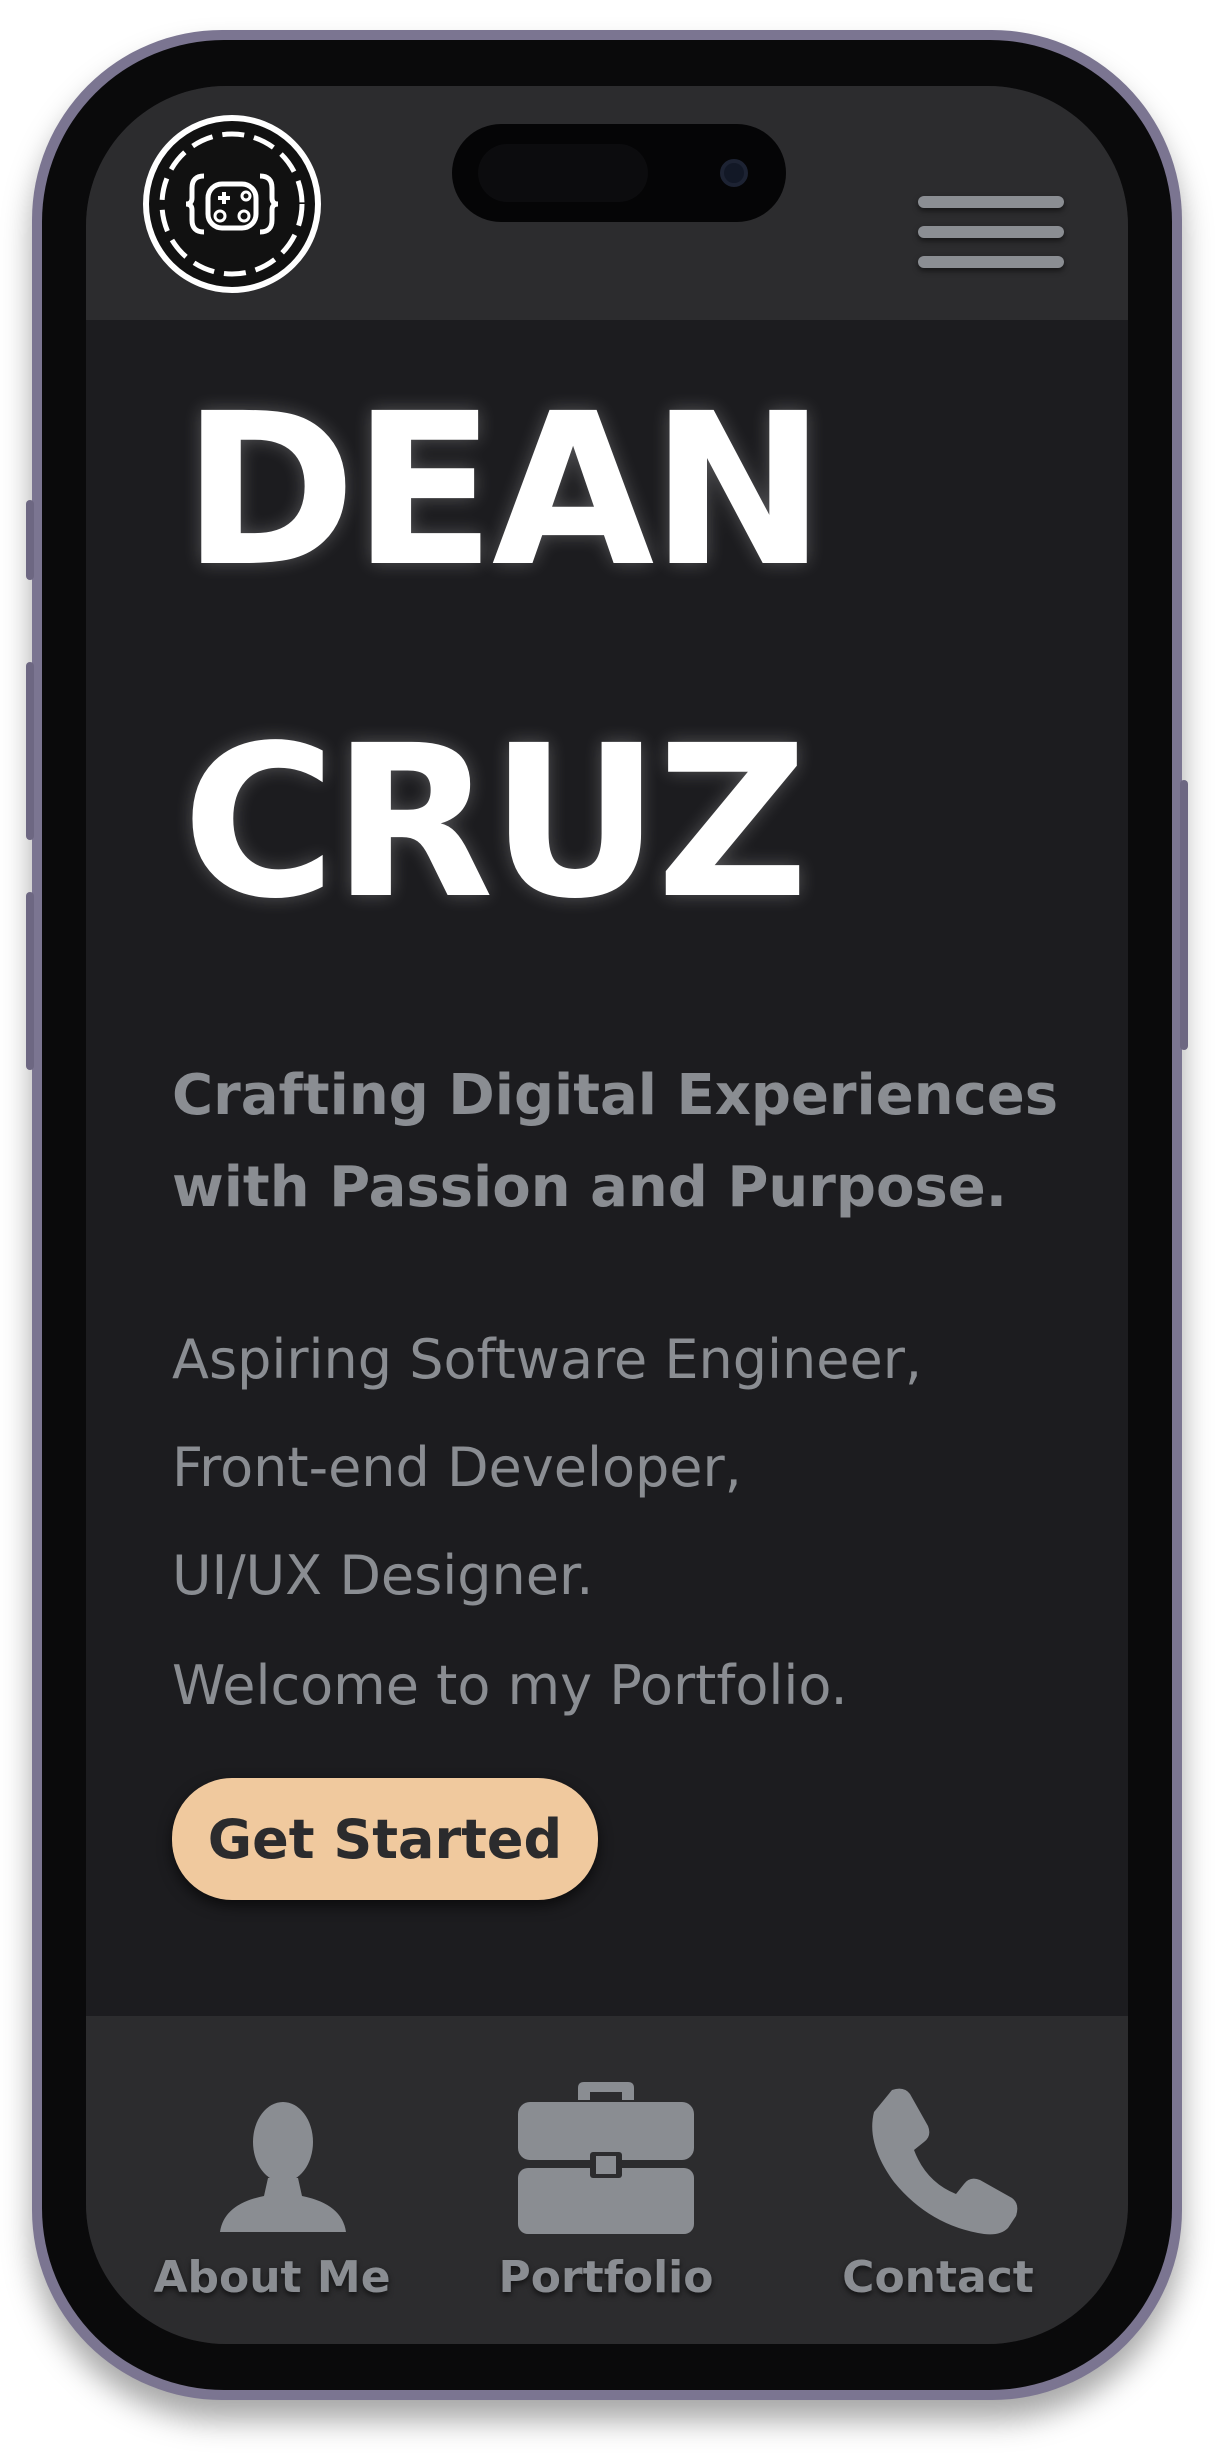 The height and width of the screenshot is (2455, 1217). What do you see at coordinates (272, 2277) in the screenshot?
I see `nav-label: About Me` at bounding box center [272, 2277].